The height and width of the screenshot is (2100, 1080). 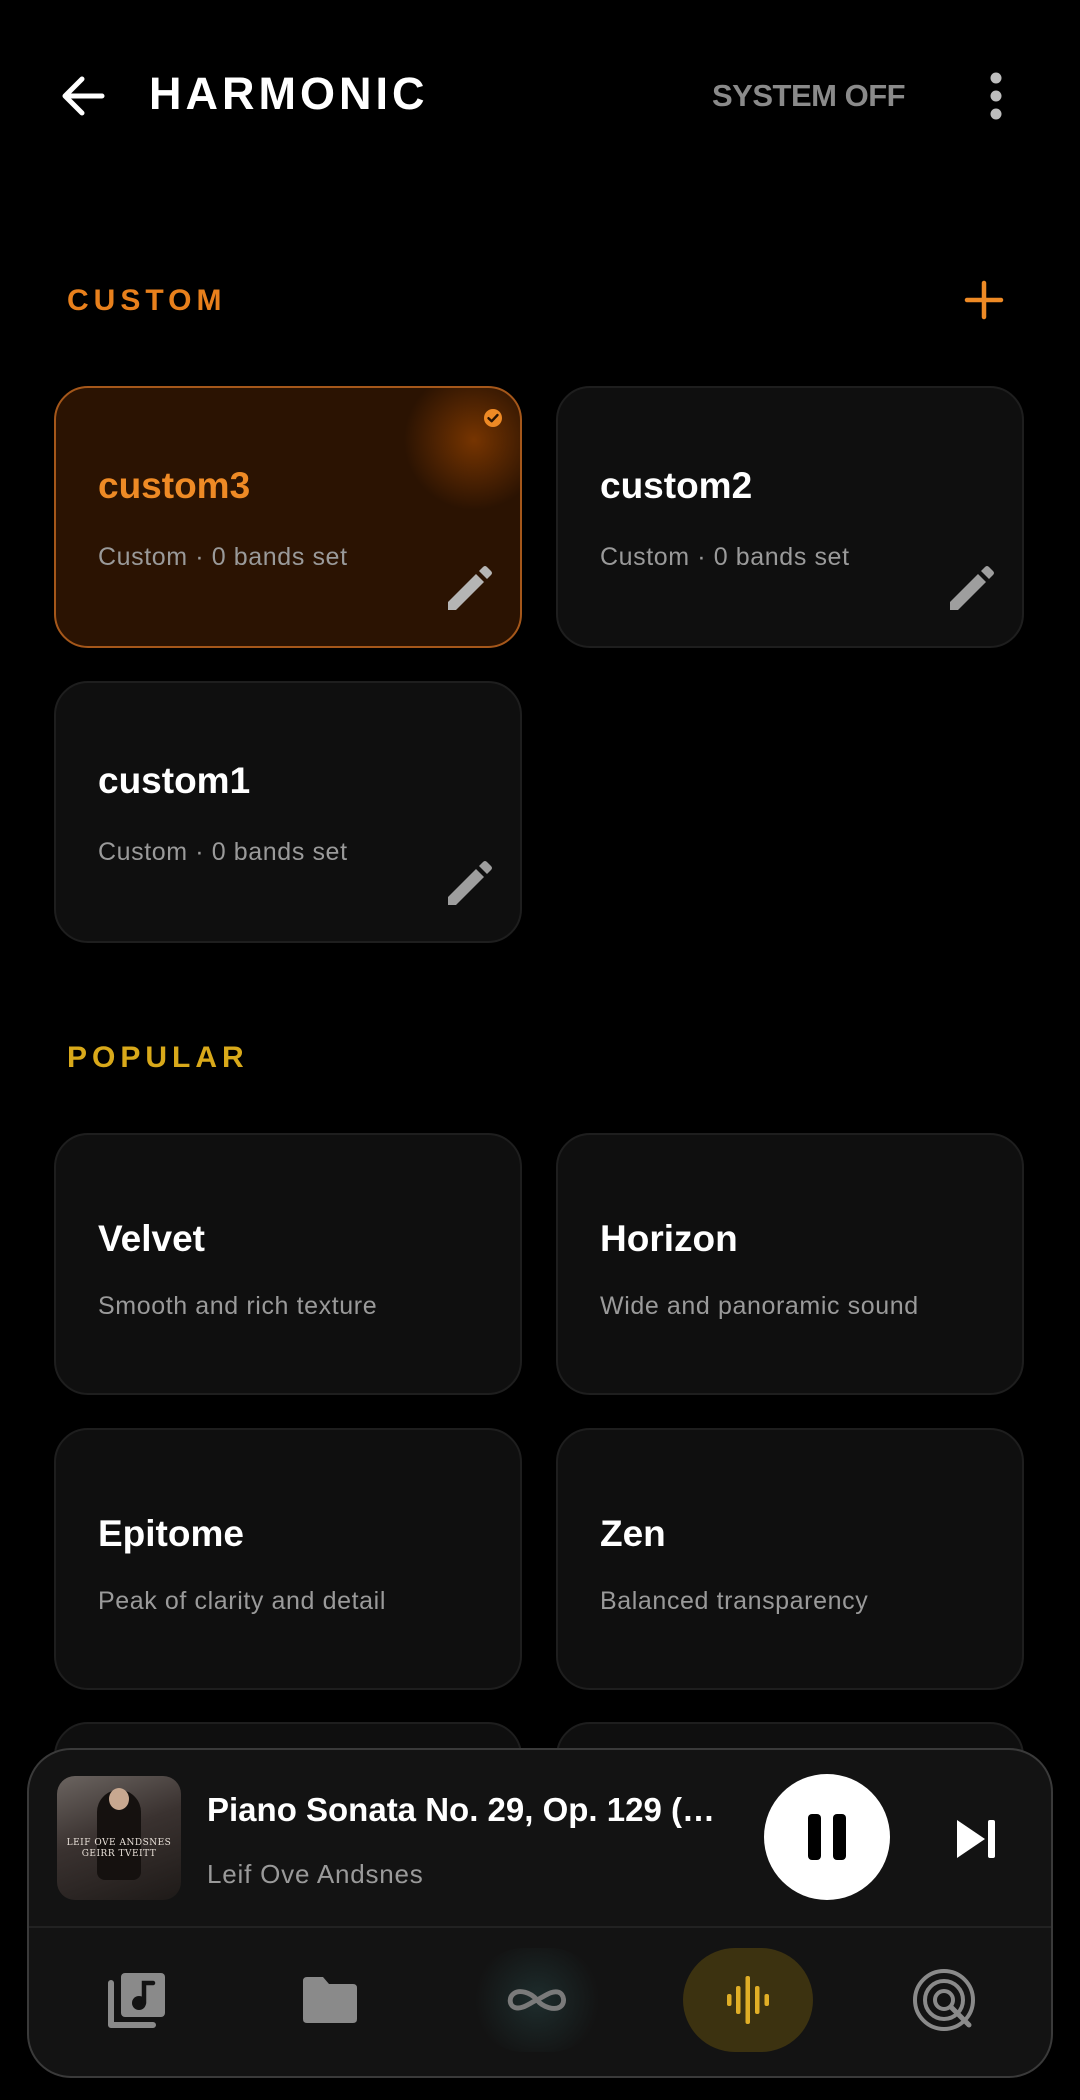 What do you see at coordinates (669, 1238) in the screenshot?
I see `preset-name: Horizon` at bounding box center [669, 1238].